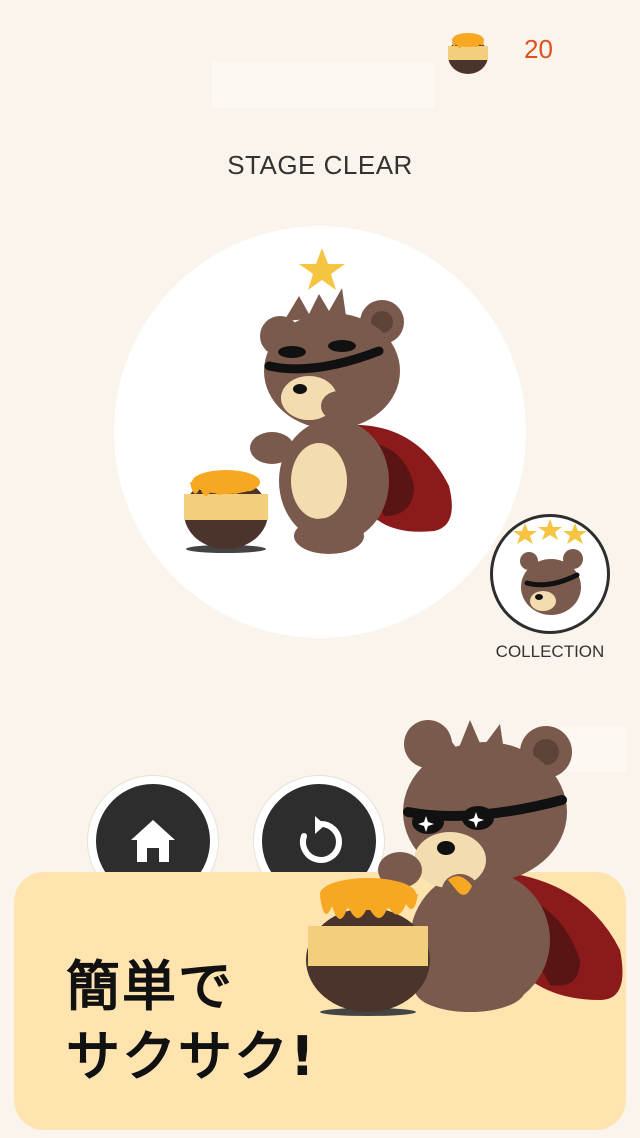  What do you see at coordinates (550, 651) in the screenshot?
I see `collection-label: COLLECTION` at bounding box center [550, 651].